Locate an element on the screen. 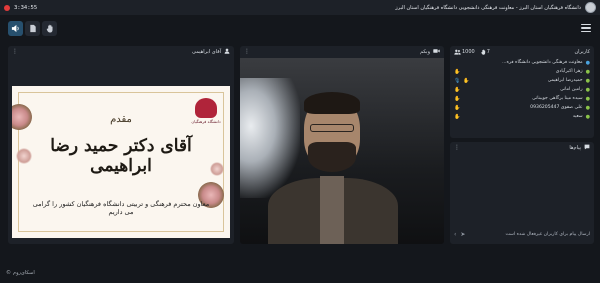 Image resolution: width=600 pixels, height=283 pixels. users-count: 1000 is located at coordinates (464, 52).